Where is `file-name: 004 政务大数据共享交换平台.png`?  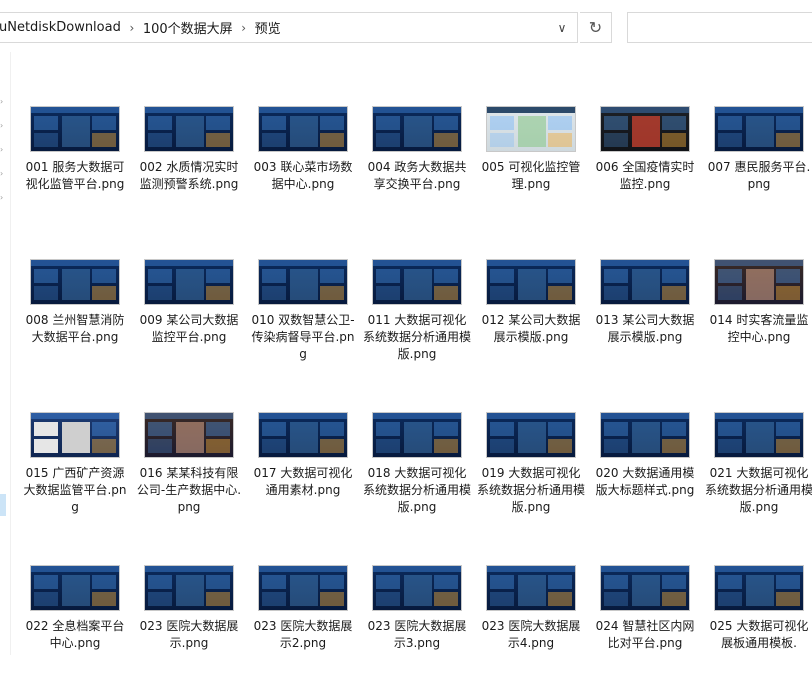 file-name: 004 政务大数据共享交换平台.png is located at coordinates (417, 176).